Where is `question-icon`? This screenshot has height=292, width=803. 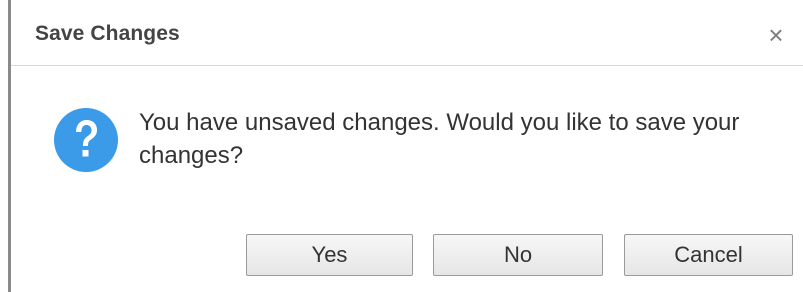 question-icon is located at coordinates (86, 140).